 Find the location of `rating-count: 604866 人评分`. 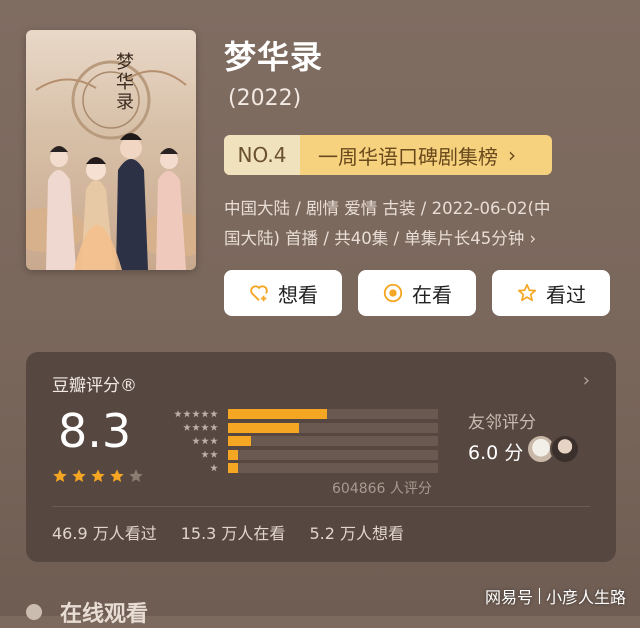

rating-count: 604866 人评分 is located at coordinates (382, 489).